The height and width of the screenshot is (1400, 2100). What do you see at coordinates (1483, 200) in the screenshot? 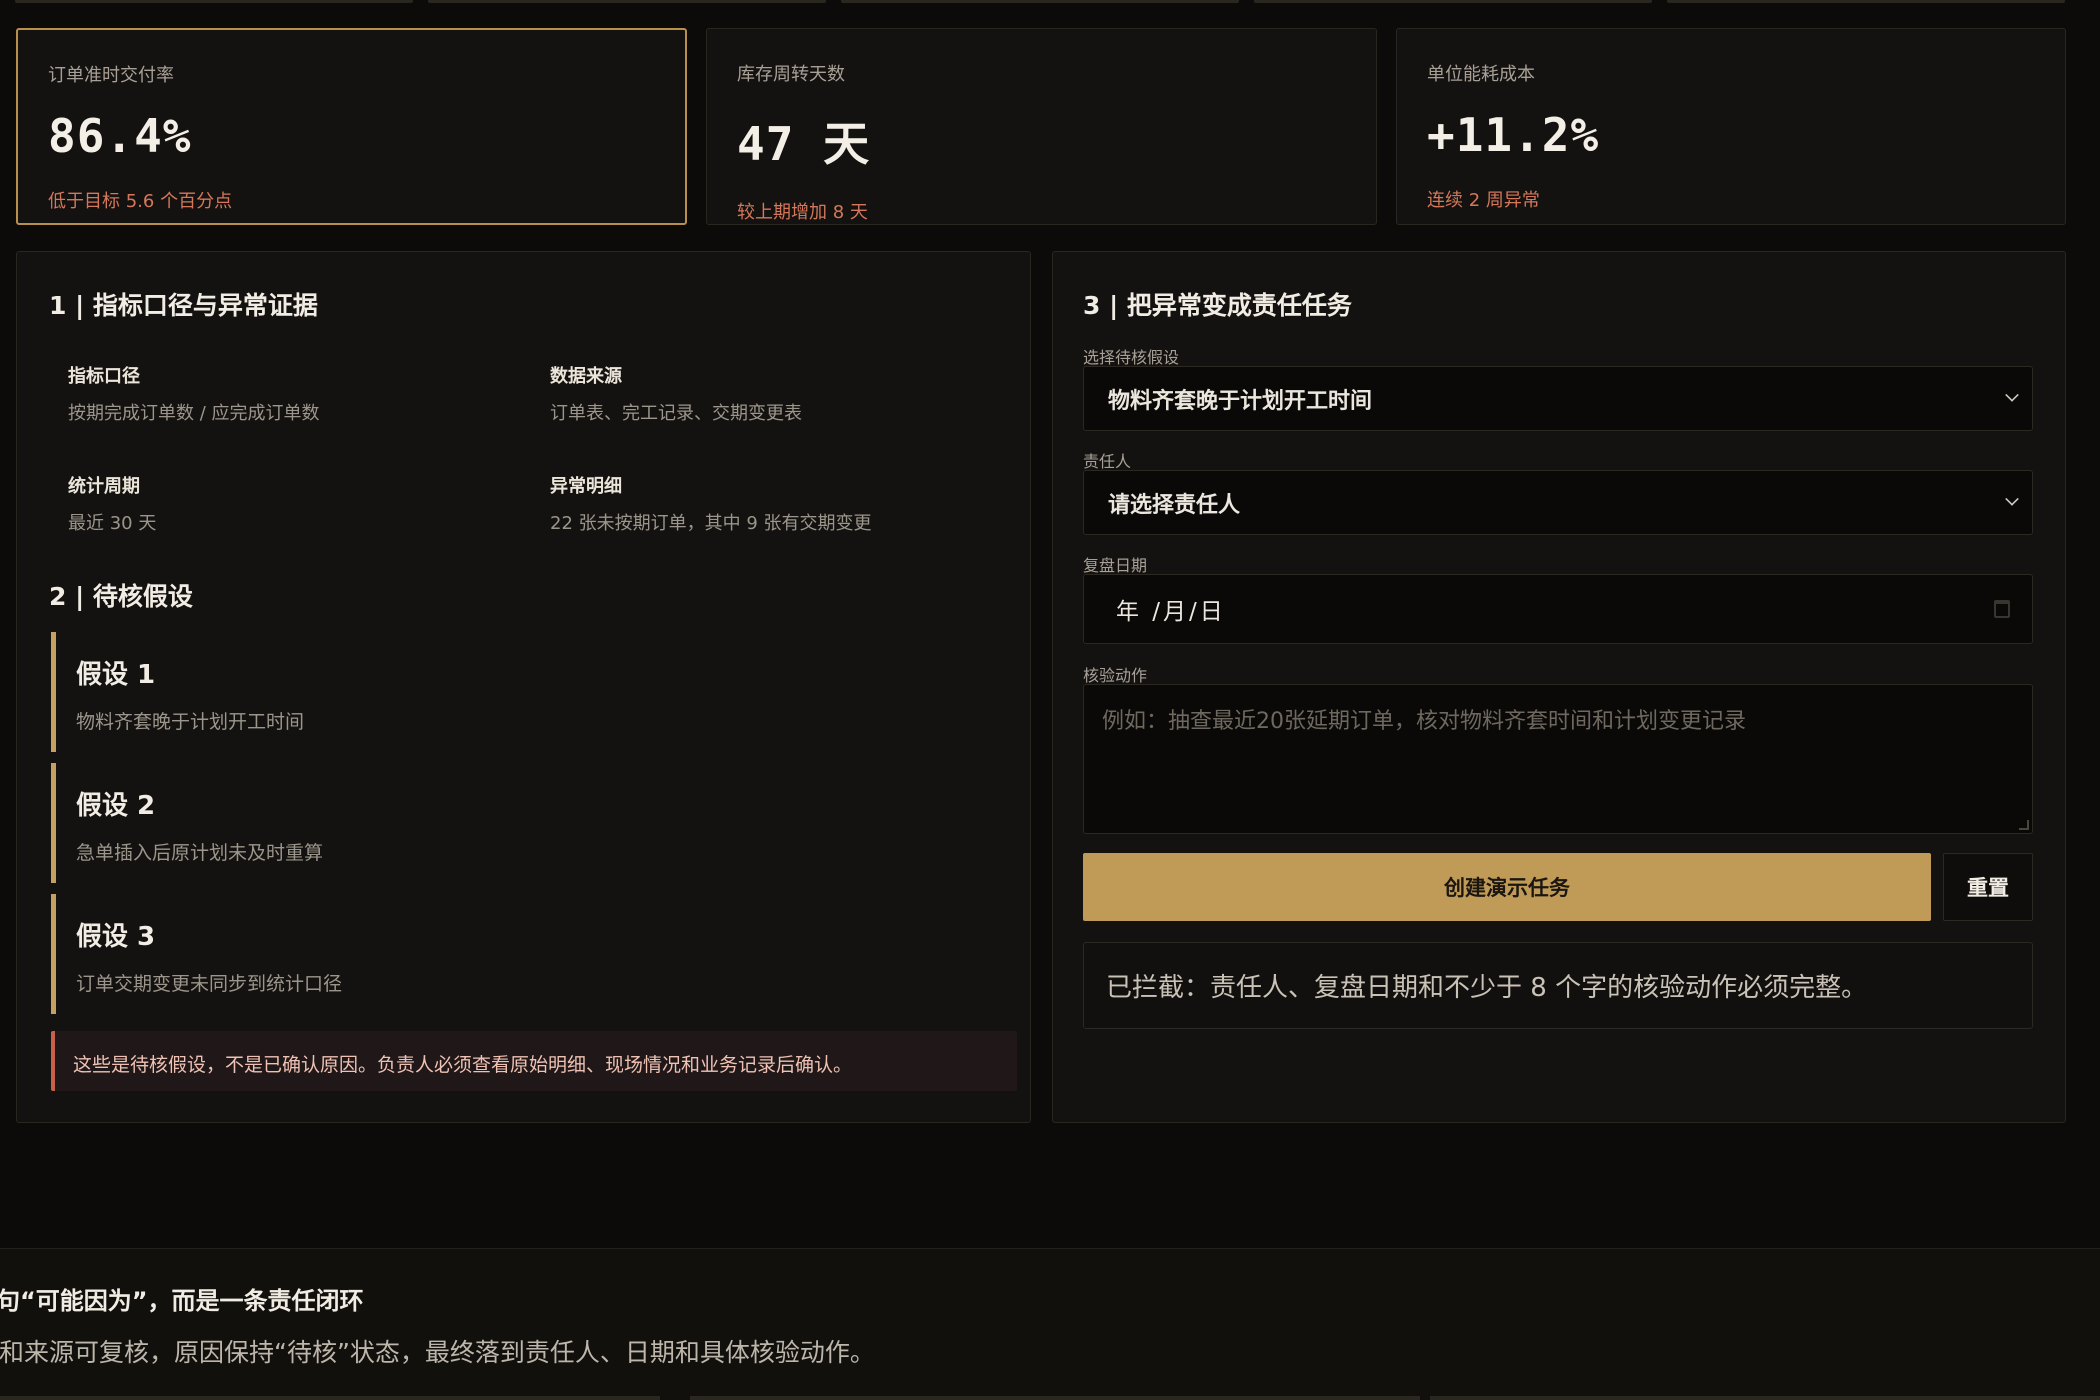
I see `kpi-note: 连续 2 周异常` at bounding box center [1483, 200].